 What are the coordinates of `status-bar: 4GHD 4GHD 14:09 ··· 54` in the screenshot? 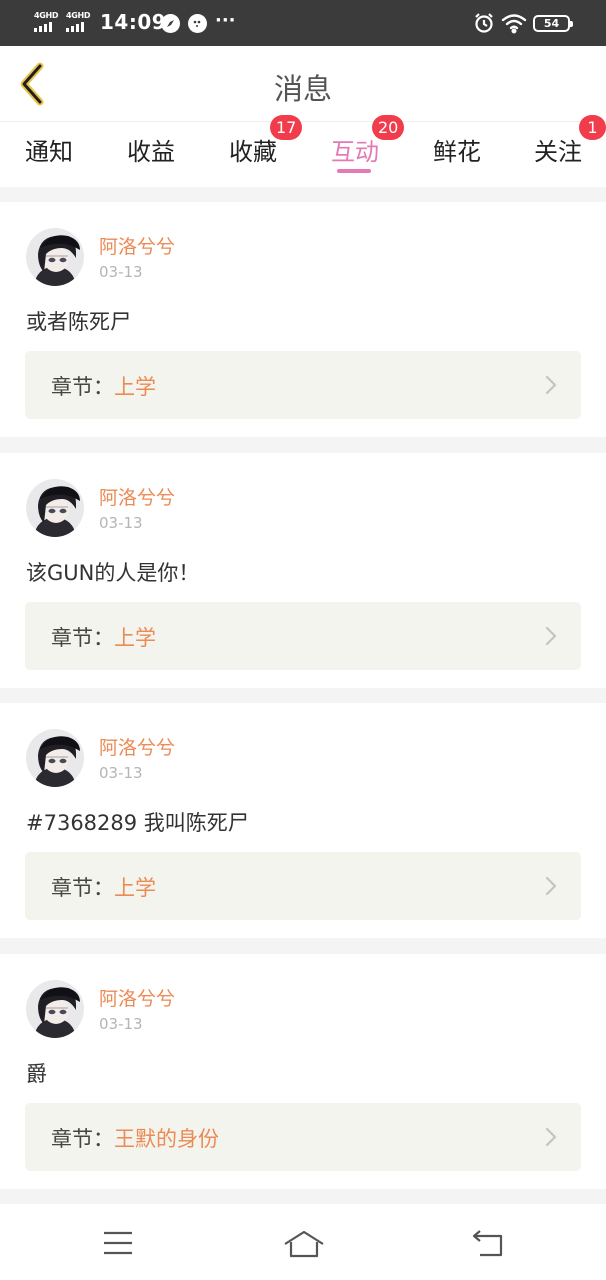 It's located at (303, 23).